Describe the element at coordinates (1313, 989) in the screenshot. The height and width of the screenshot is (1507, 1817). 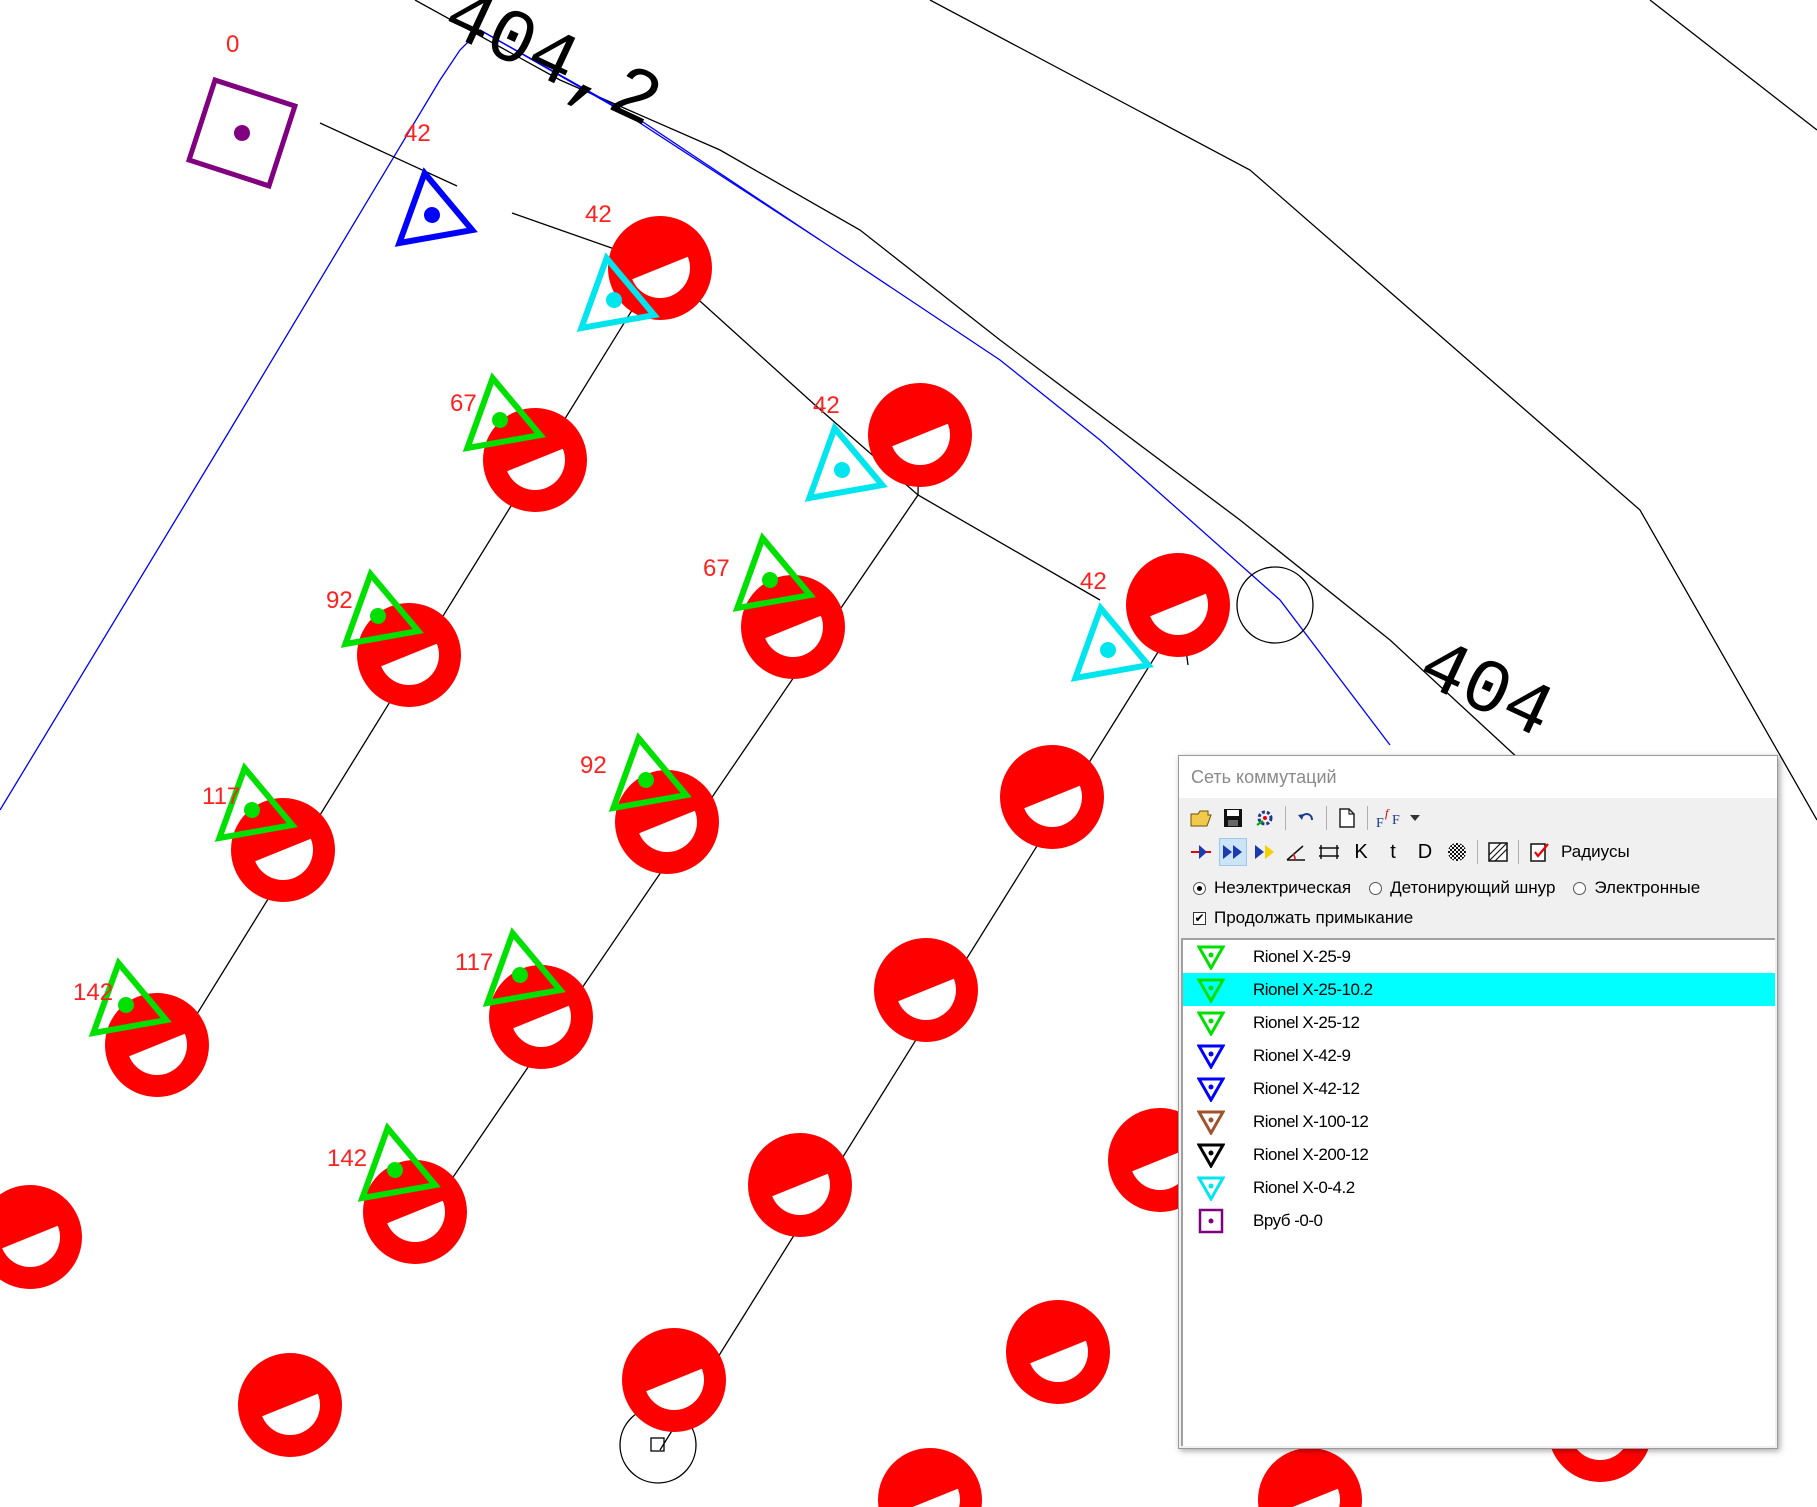
I see `detonator-name: Rionel X-25-10.2` at that location.